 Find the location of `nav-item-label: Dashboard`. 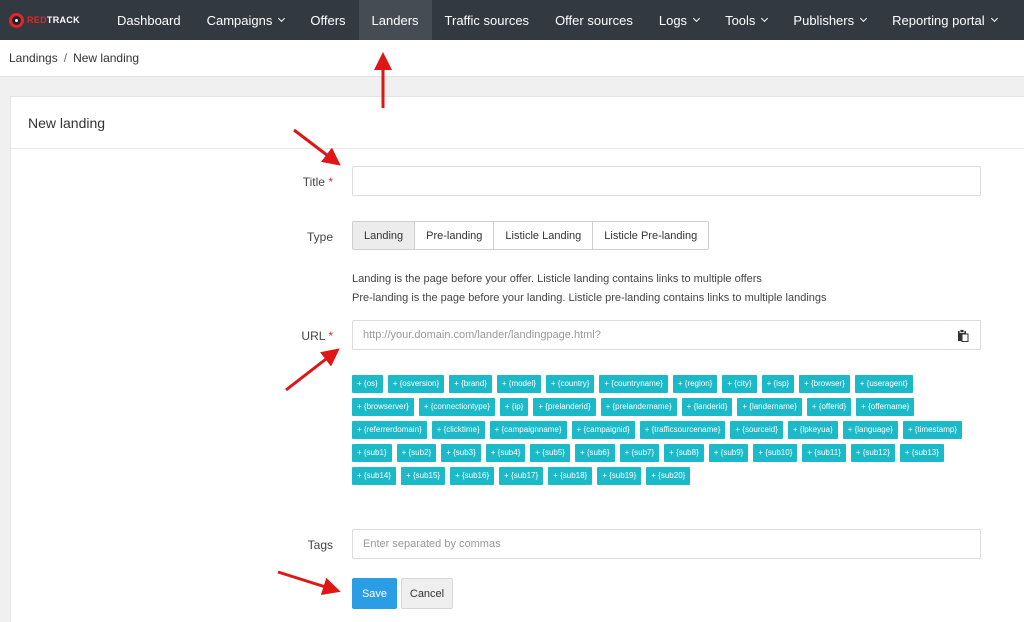

nav-item-label: Dashboard is located at coordinates (149, 20).